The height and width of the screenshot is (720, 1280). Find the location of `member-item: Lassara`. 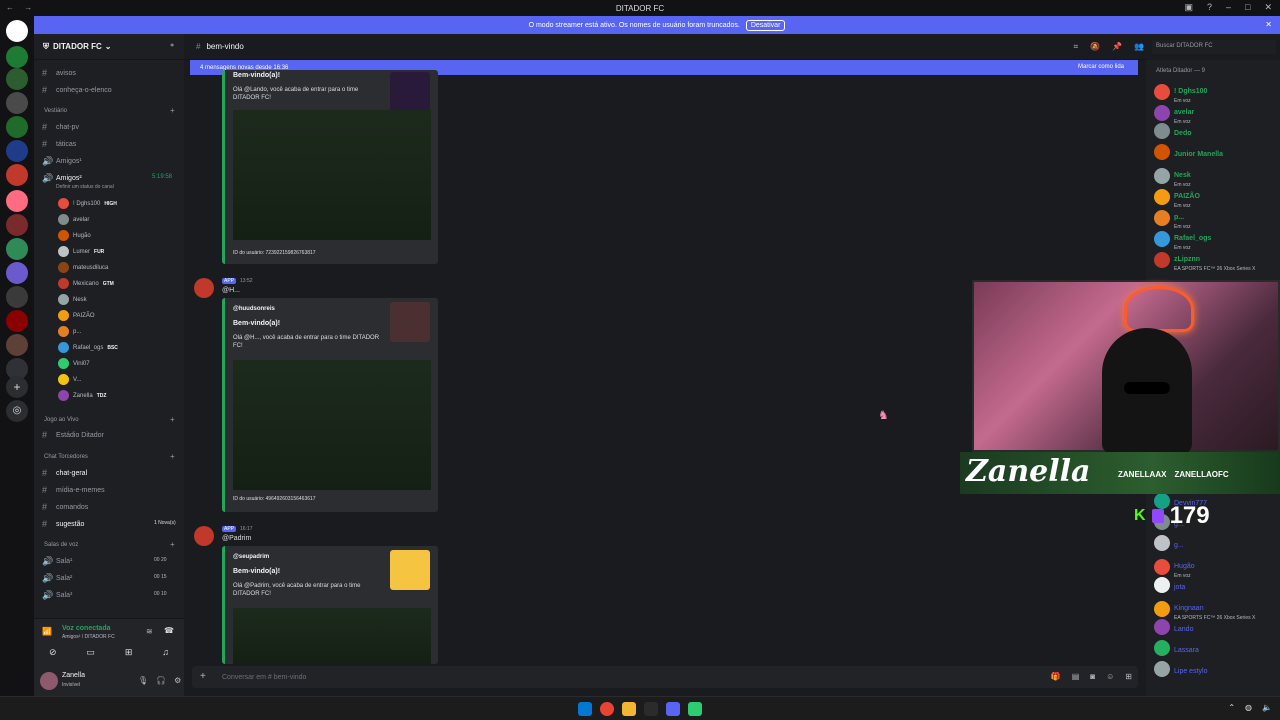

member-item: Lassara is located at coordinates (1176, 648).